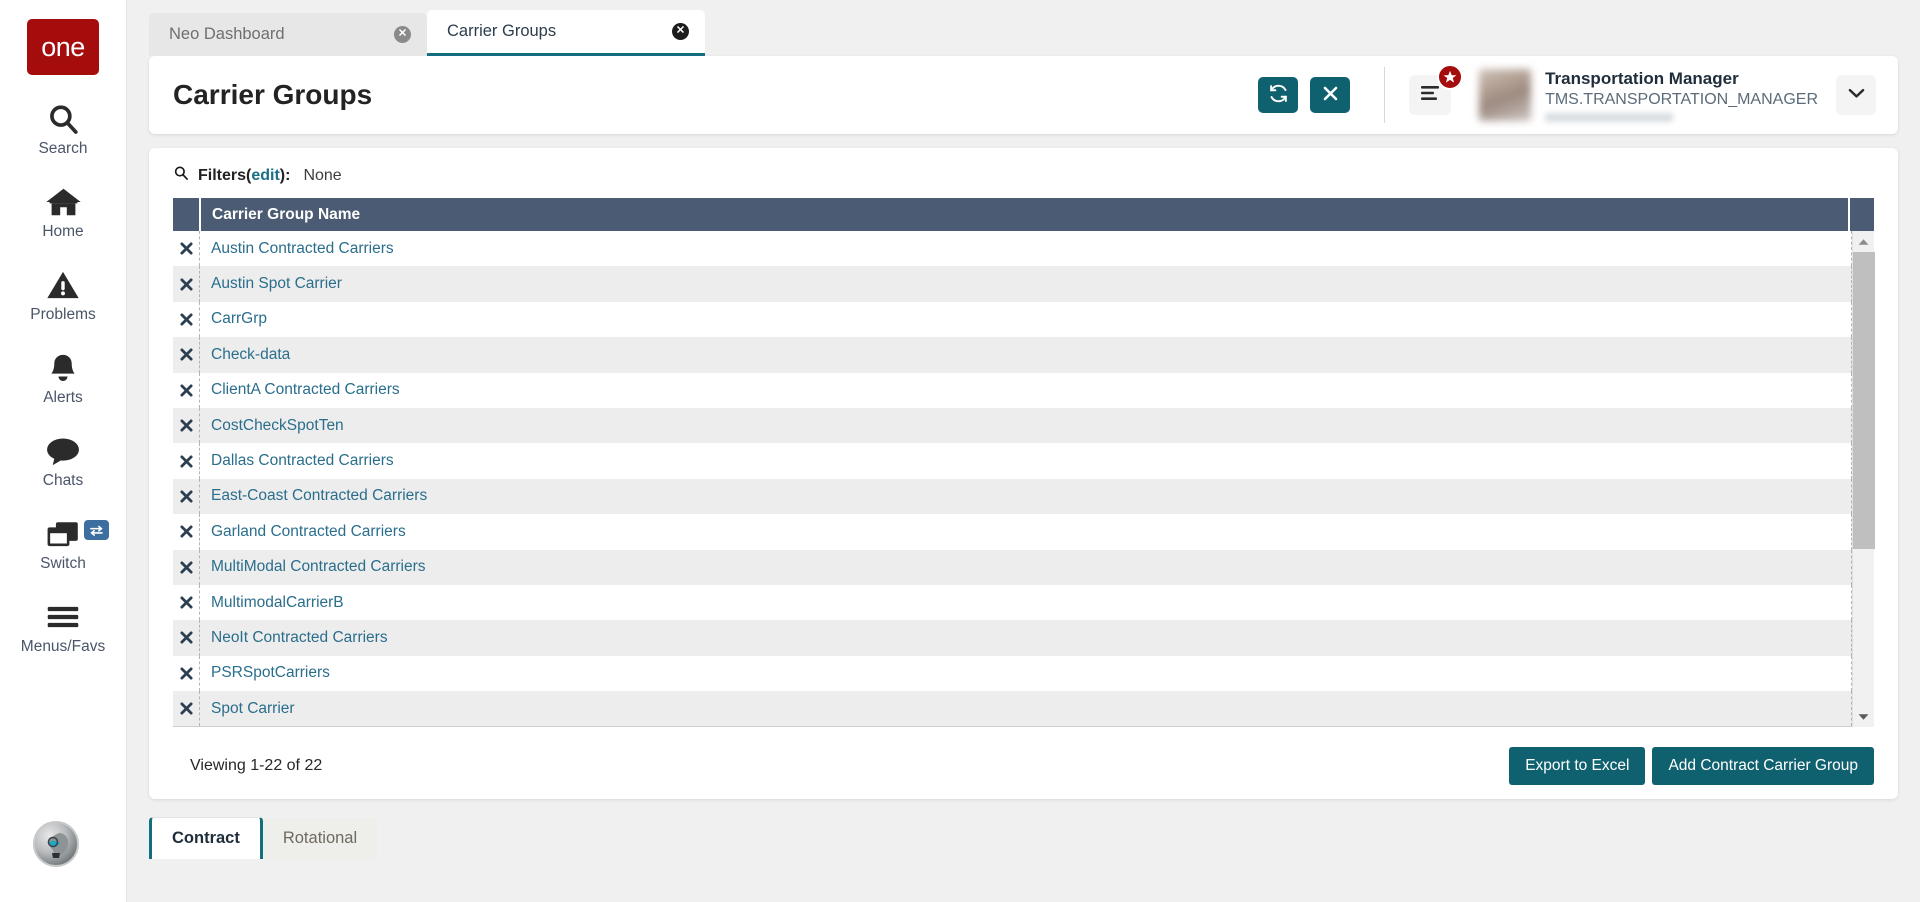 Image resolution: width=1920 pixels, height=902 pixels. I want to click on carrier-group-link: CostCheckSpotTen, so click(277, 425).